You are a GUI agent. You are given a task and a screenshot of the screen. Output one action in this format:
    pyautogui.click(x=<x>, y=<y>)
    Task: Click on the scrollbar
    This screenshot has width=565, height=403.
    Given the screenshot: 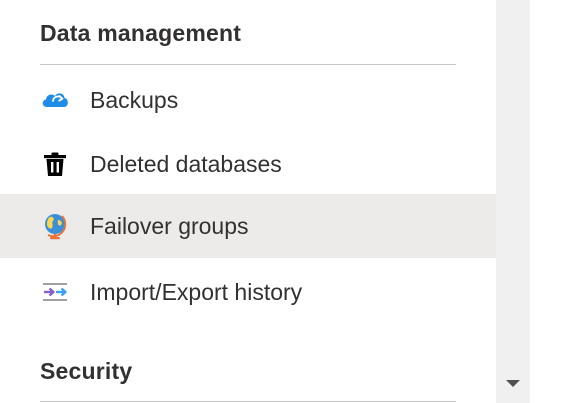 What is the action you would take?
    pyautogui.click(x=513, y=201)
    